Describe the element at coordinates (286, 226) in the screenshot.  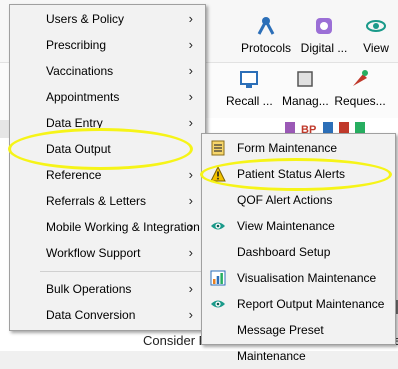
I see `submenu-item-label: View Maintenance` at that location.